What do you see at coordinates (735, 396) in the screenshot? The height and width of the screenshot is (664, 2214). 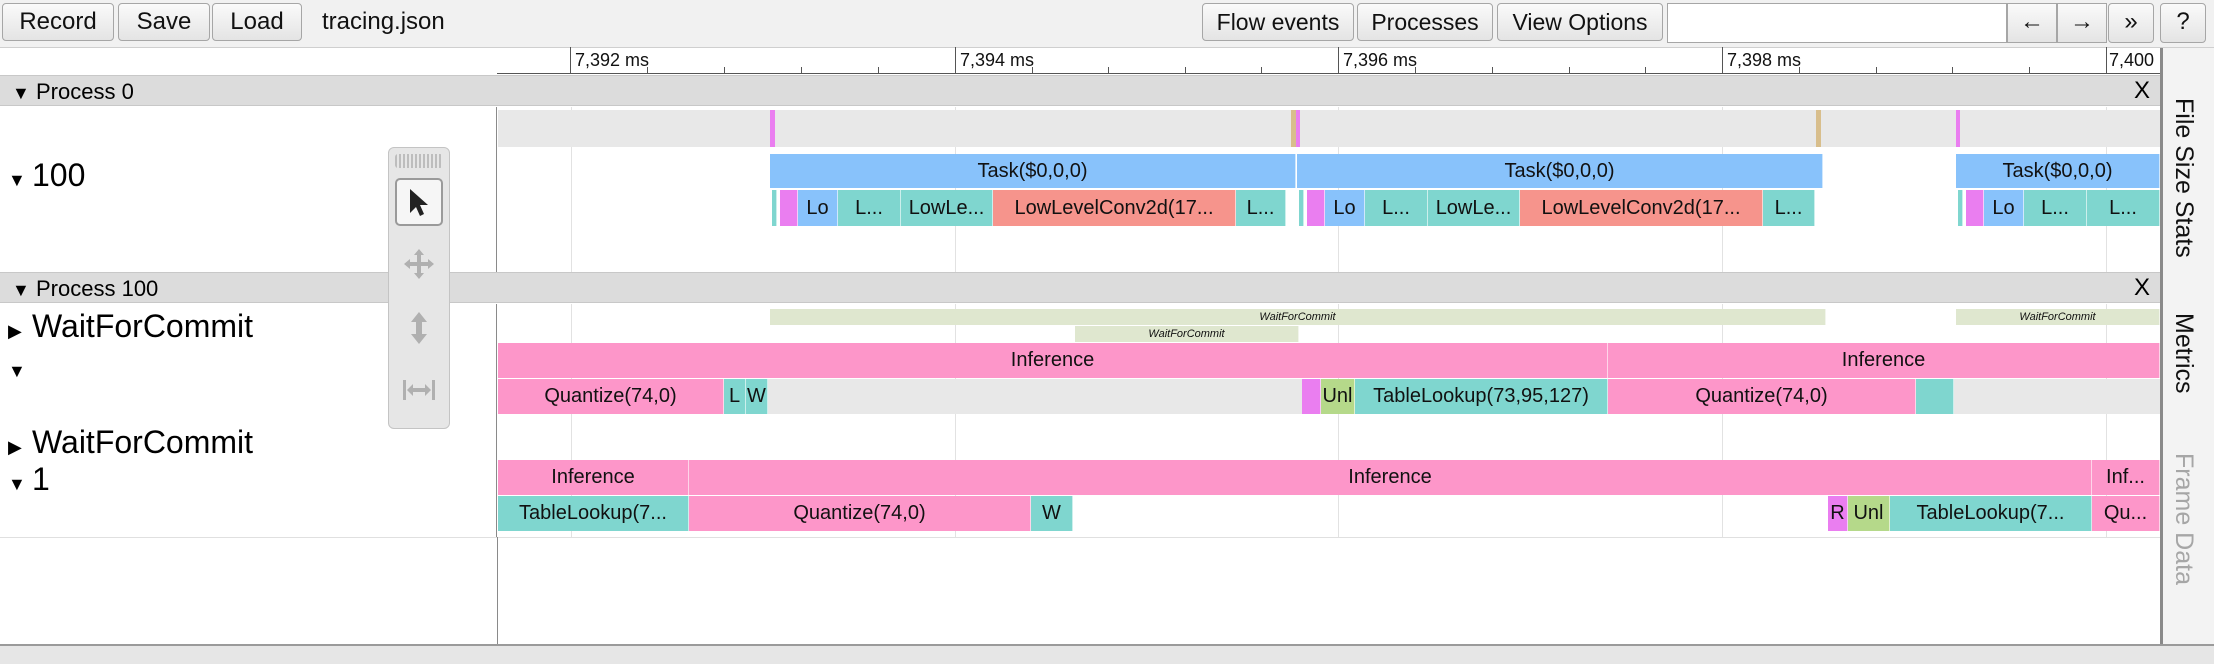 I see `l-slice: L` at bounding box center [735, 396].